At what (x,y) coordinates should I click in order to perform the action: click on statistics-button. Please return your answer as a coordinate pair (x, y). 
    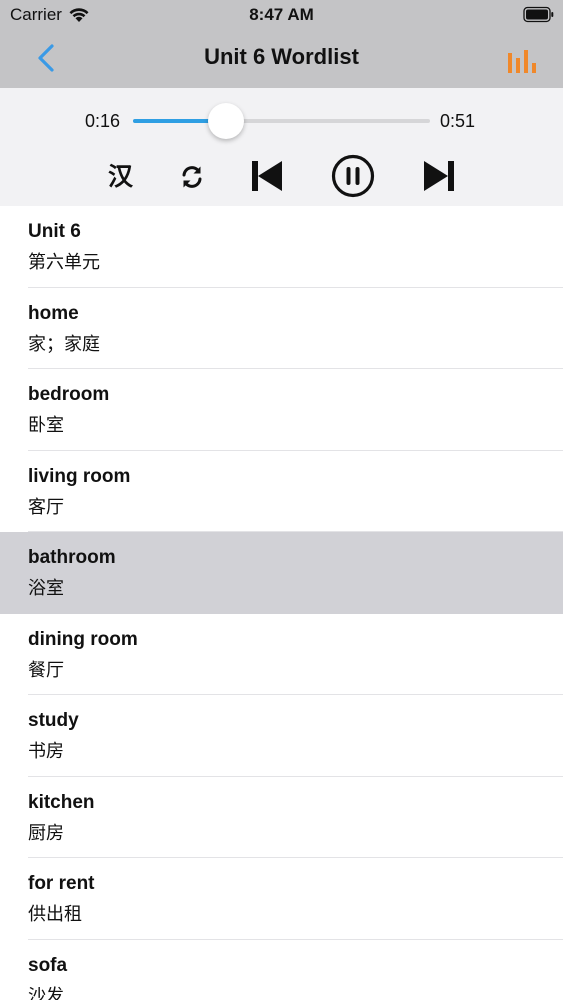
    Looking at the image, I should click on (522, 61).